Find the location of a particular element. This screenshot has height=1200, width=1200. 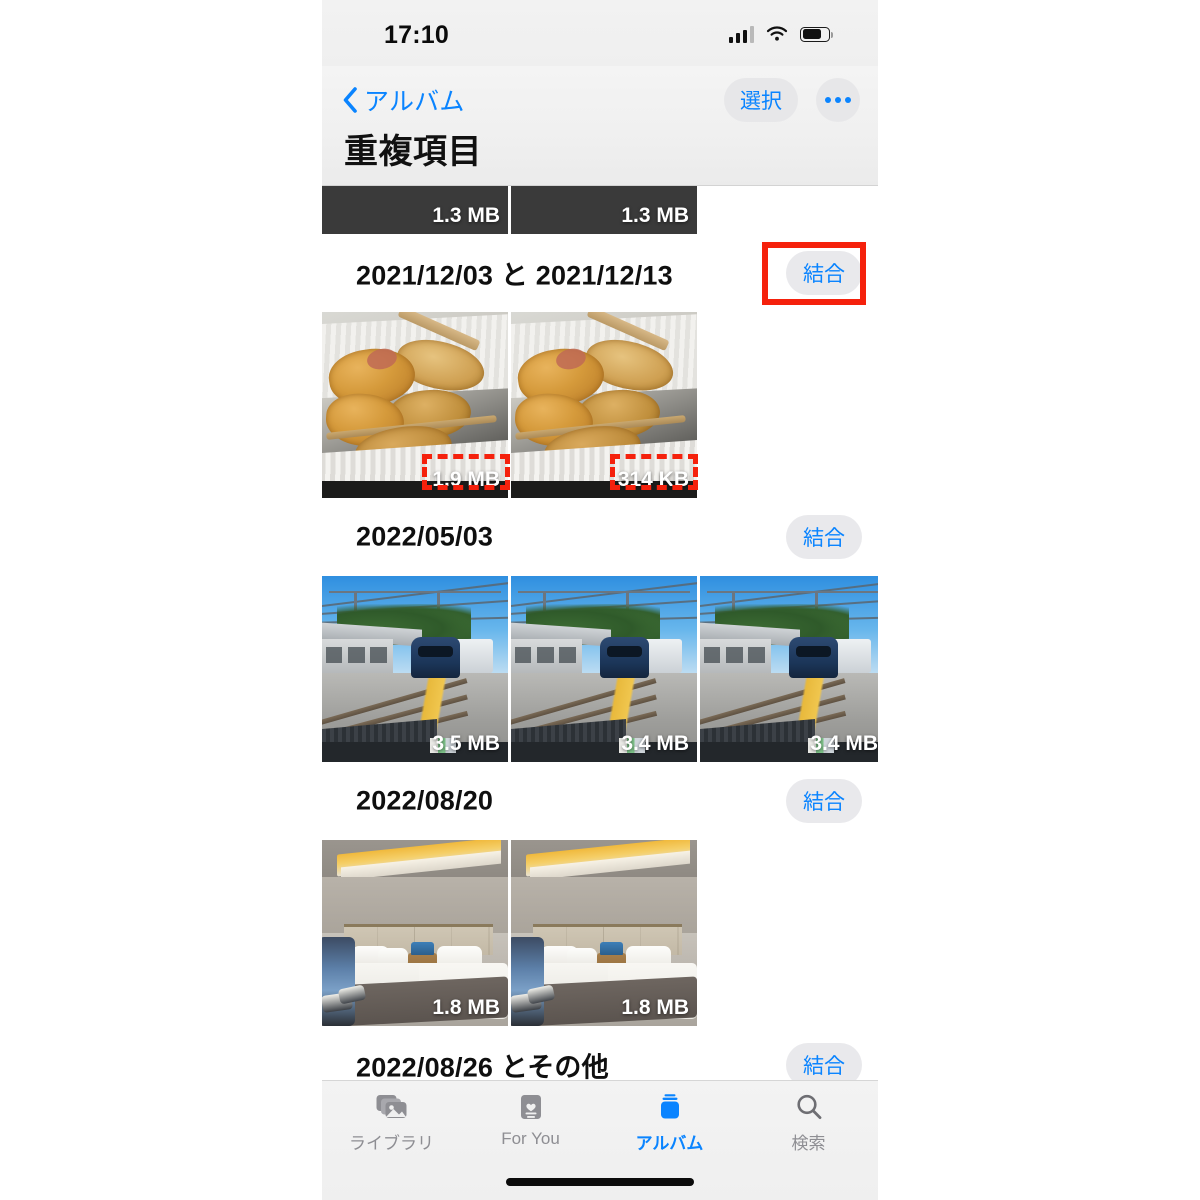

cellular-bars-icon is located at coordinates (741, 34).